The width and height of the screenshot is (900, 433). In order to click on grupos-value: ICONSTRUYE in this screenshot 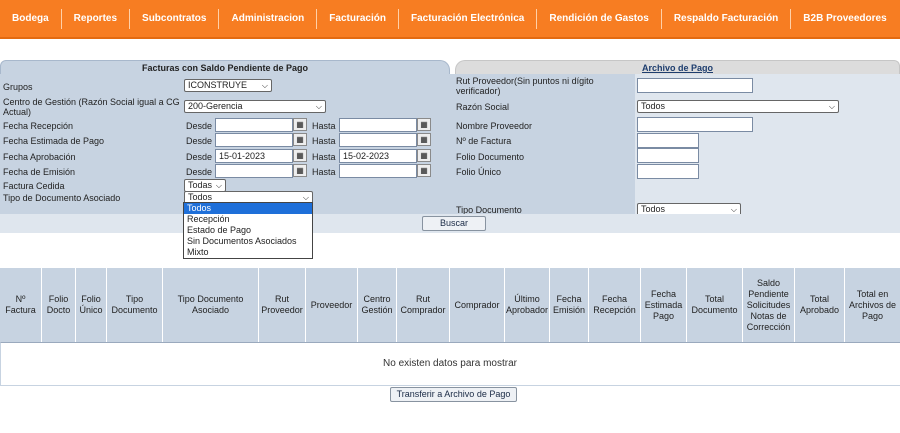, I will do `click(218, 85)`.